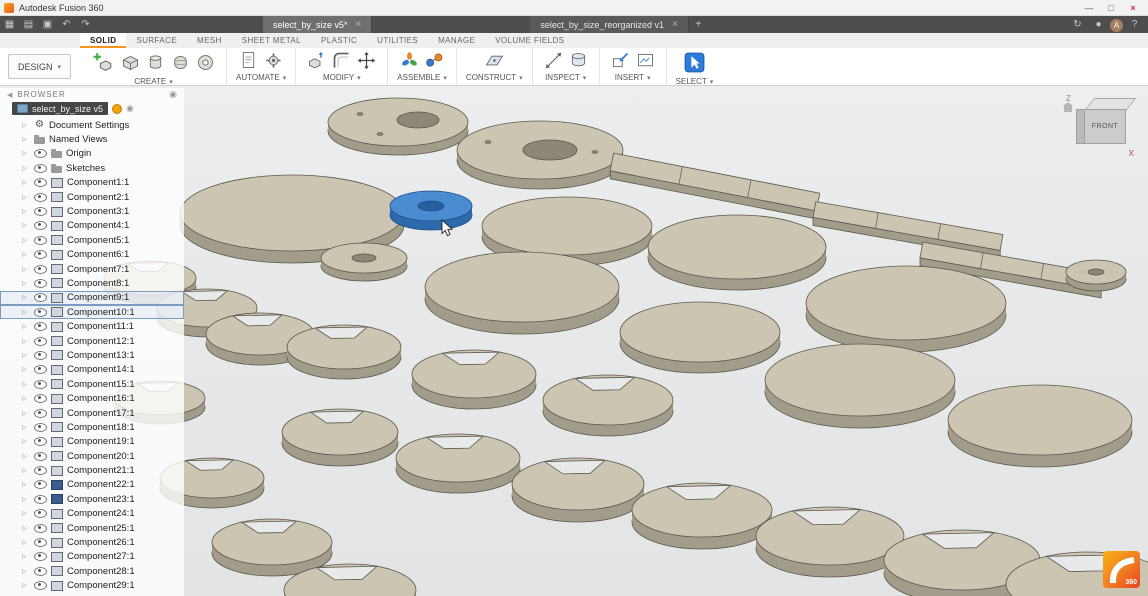 The width and height of the screenshot is (1148, 596). I want to click on construct-menu: CONSTRUCT ▾, so click(494, 78).